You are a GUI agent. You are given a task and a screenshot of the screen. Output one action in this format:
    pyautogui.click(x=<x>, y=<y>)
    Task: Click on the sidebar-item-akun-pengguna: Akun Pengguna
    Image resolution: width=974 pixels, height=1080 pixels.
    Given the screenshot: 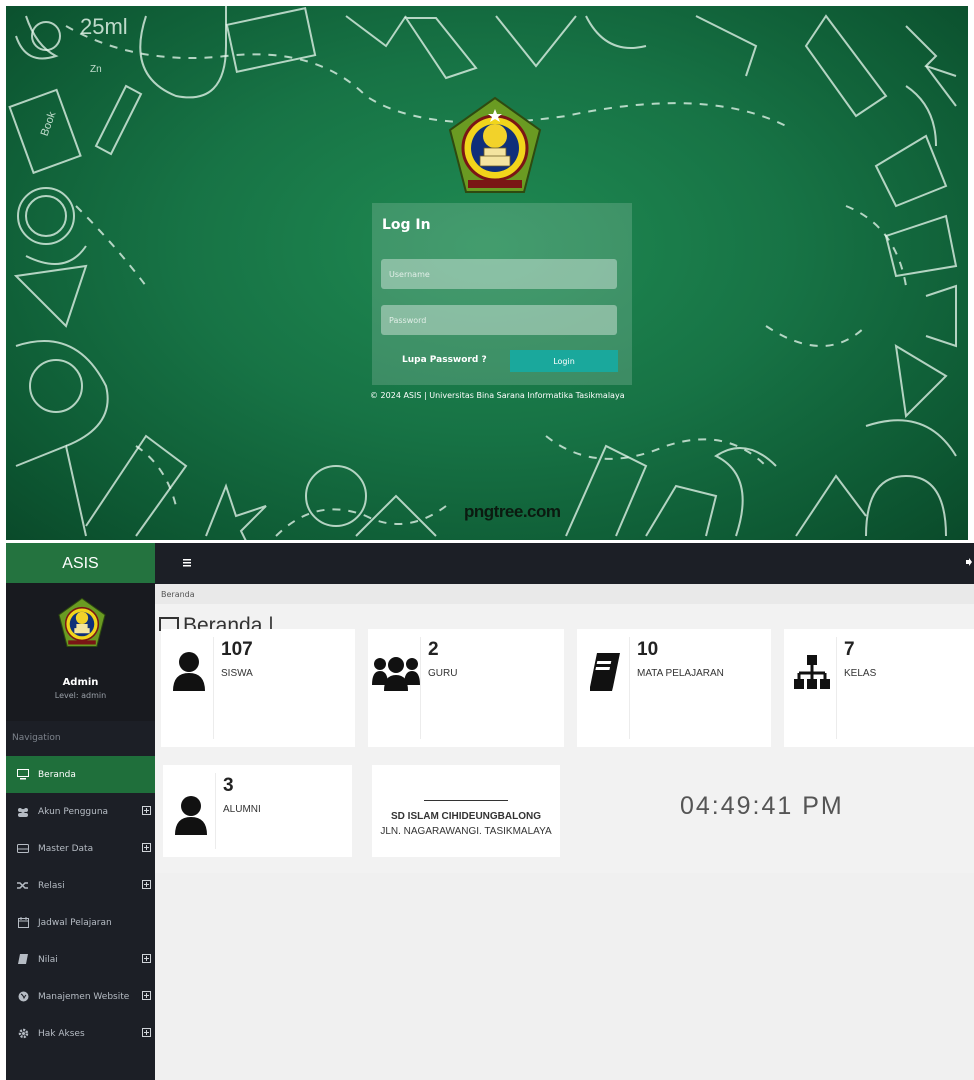 What is the action you would take?
    pyautogui.click(x=80, y=811)
    